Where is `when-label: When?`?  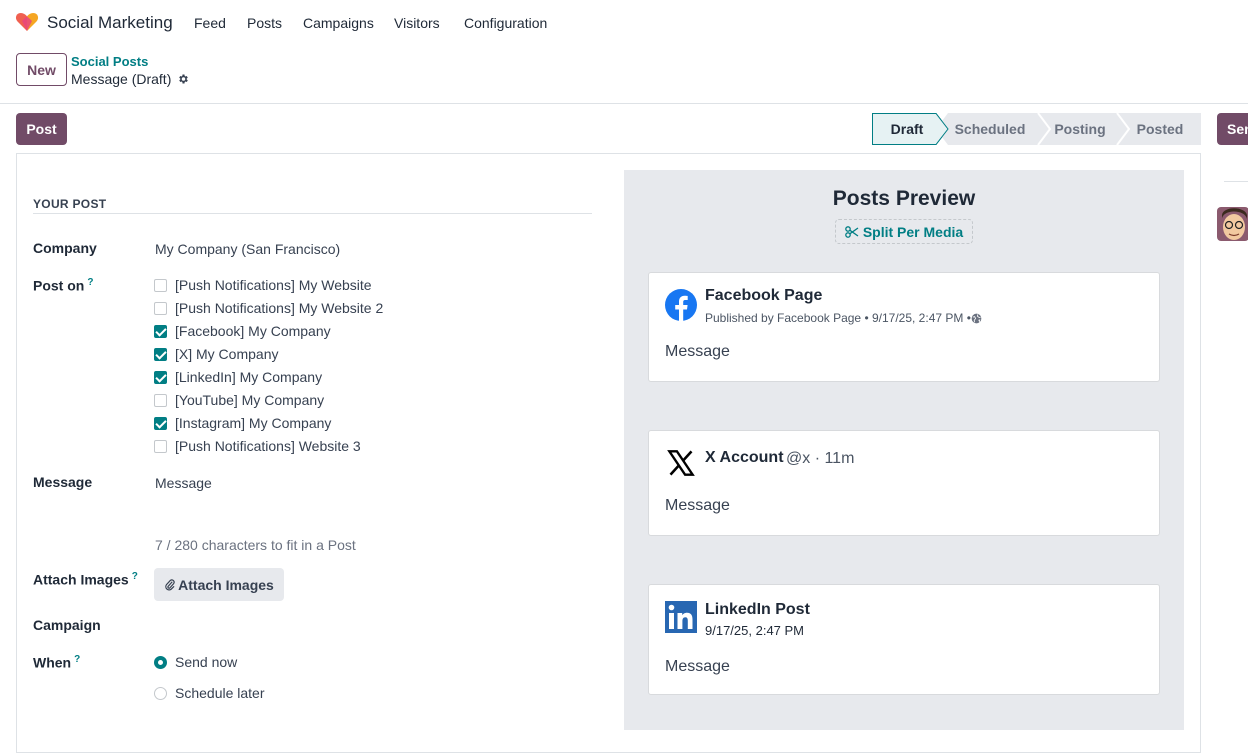 when-label: When? is located at coordinates (56, 662).